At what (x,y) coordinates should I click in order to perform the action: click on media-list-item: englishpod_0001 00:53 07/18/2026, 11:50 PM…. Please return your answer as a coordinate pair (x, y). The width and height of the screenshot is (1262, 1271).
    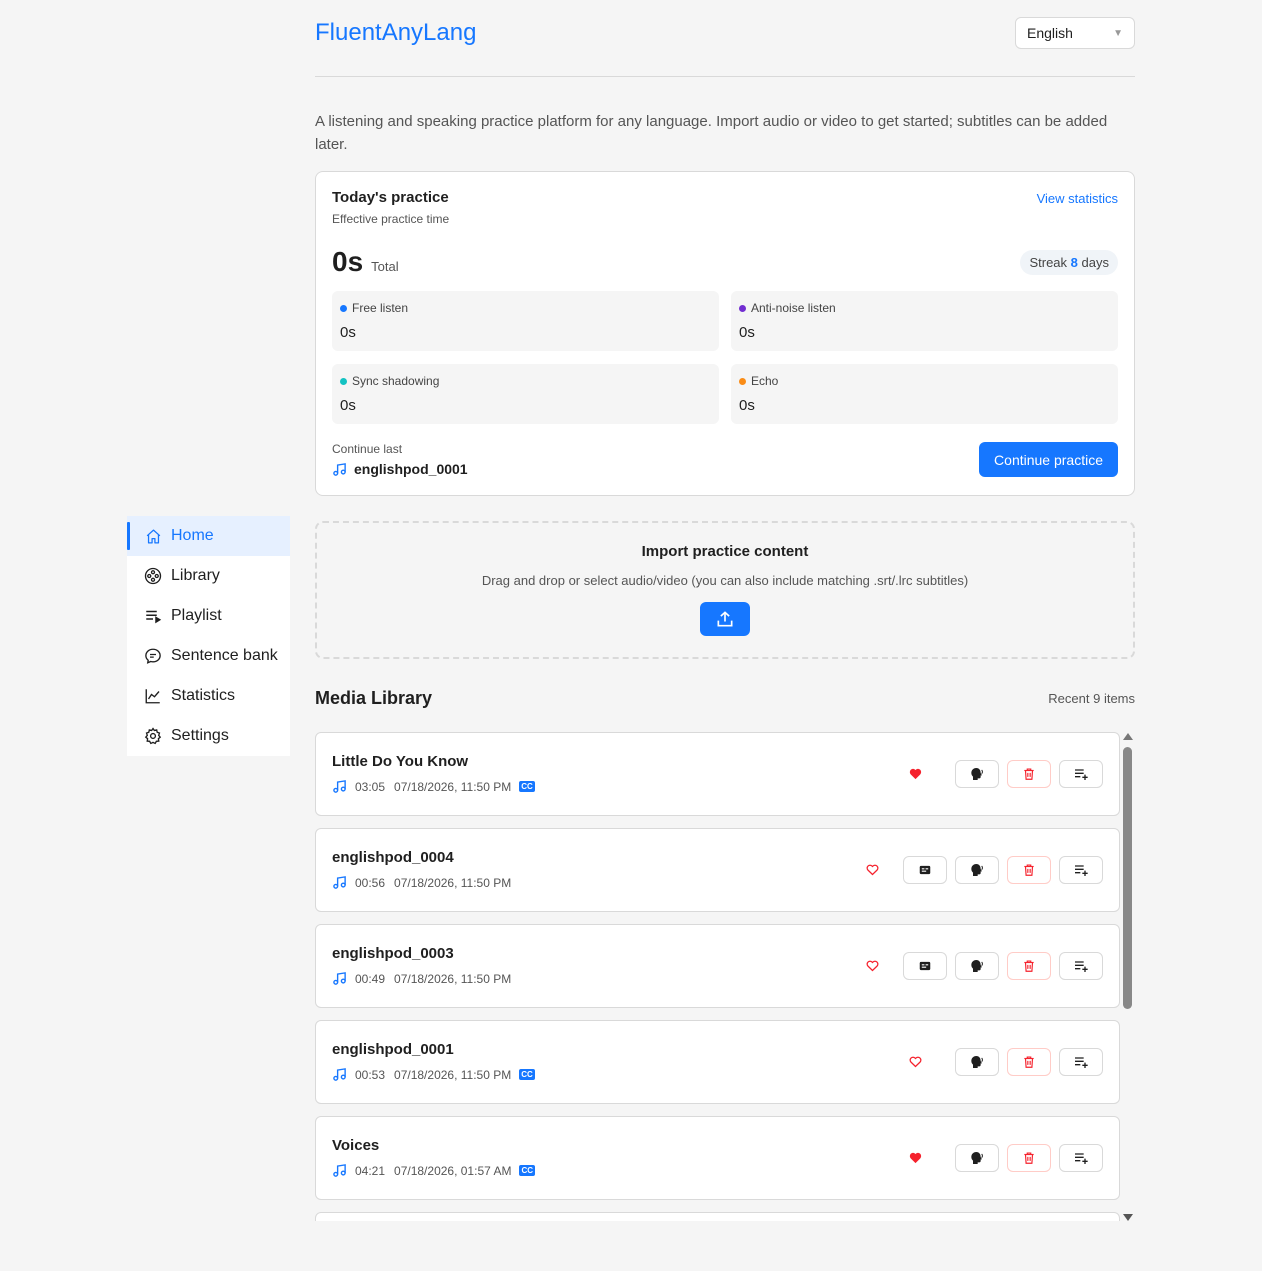
    Looking at the image, I should click on (717, 1062).